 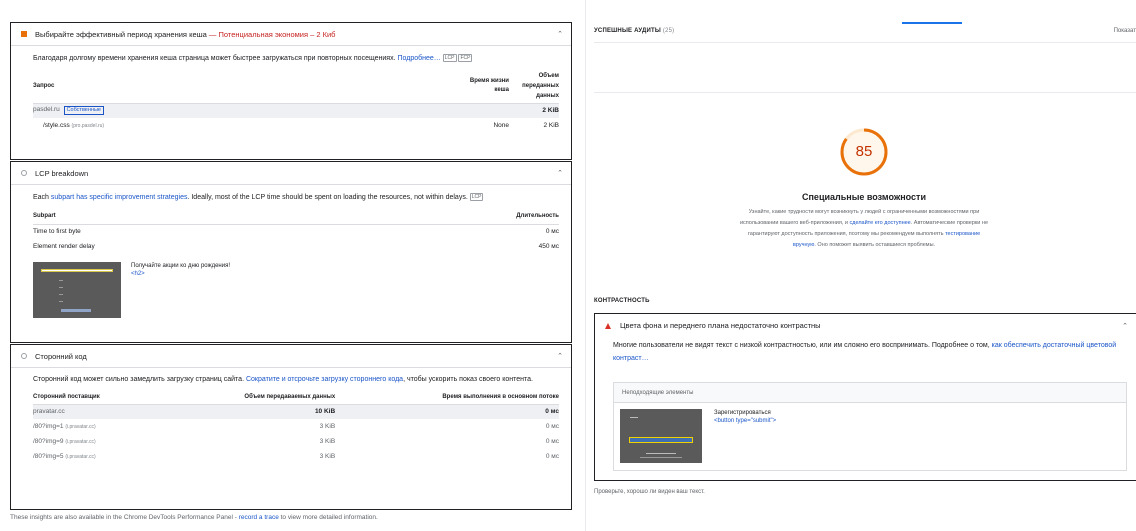 What do you see at coordinates (246, 110) in the screenshot?
I see `entity-cell: pasdel.ru Собственные` at bounding box center [246, 110].